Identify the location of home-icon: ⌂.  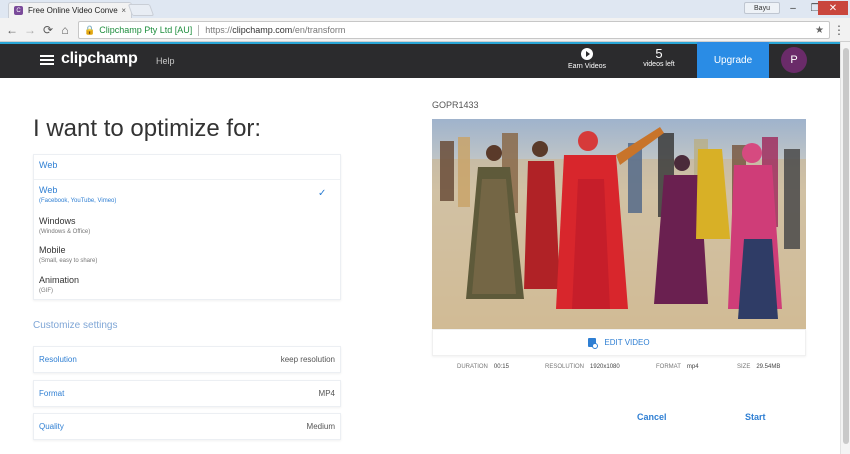
(65, 30).